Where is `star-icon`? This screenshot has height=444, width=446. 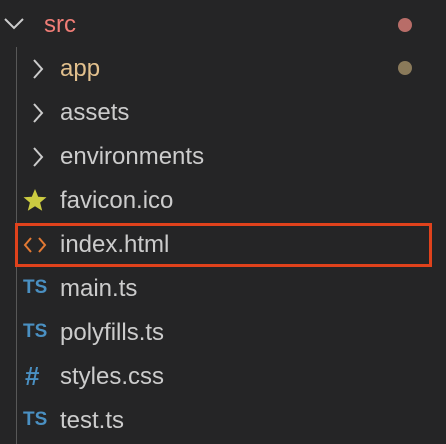 star-icon is located at coordinates (35, 200).